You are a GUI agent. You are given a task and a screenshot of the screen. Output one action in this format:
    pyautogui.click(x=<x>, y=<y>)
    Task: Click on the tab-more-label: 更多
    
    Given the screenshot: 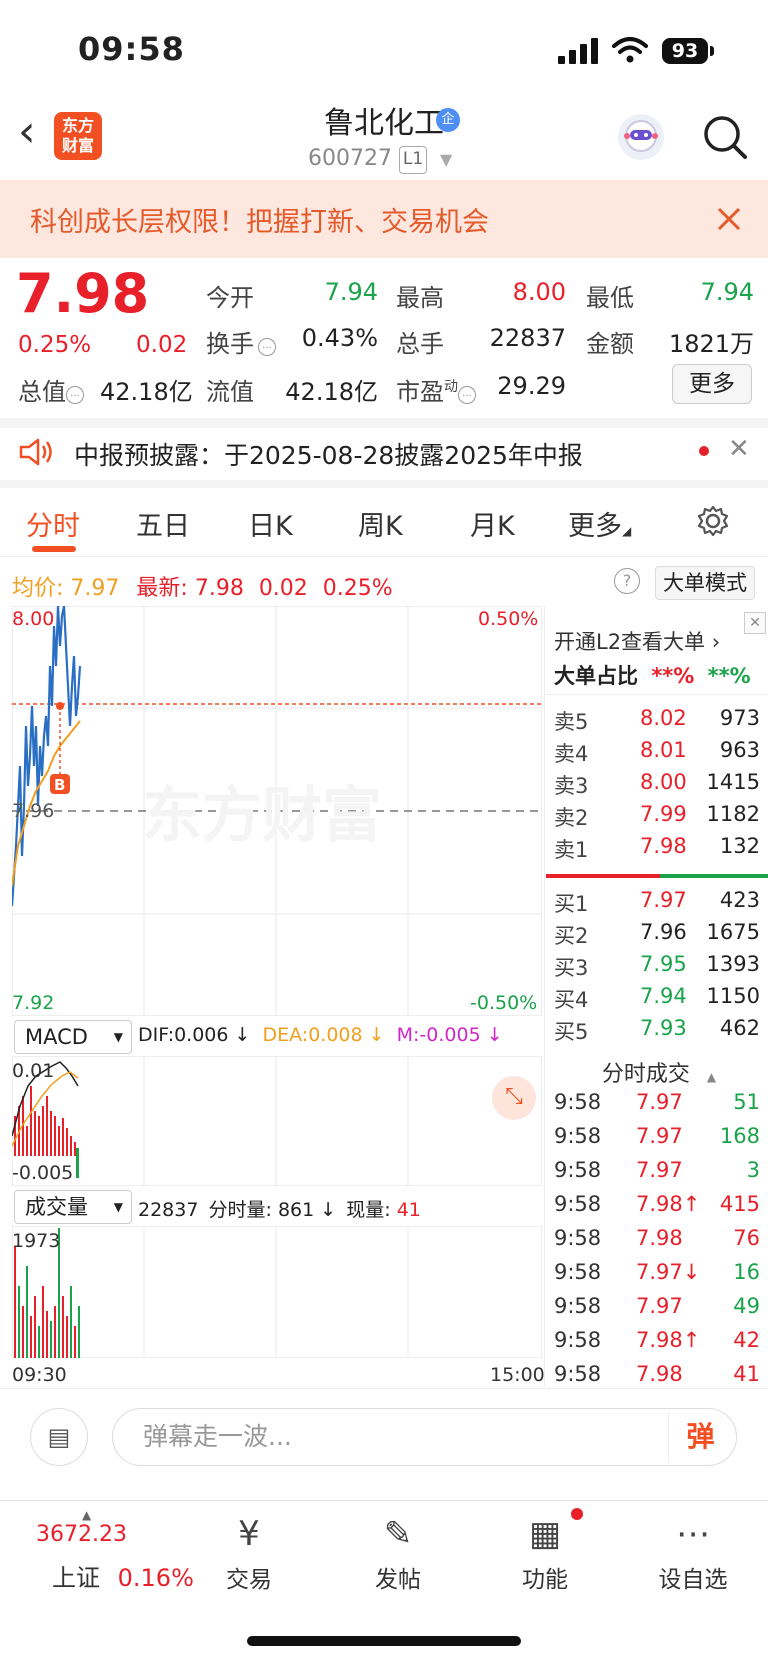 What is the action you would take?
    pyautogui.click(x=595, y=526)
    